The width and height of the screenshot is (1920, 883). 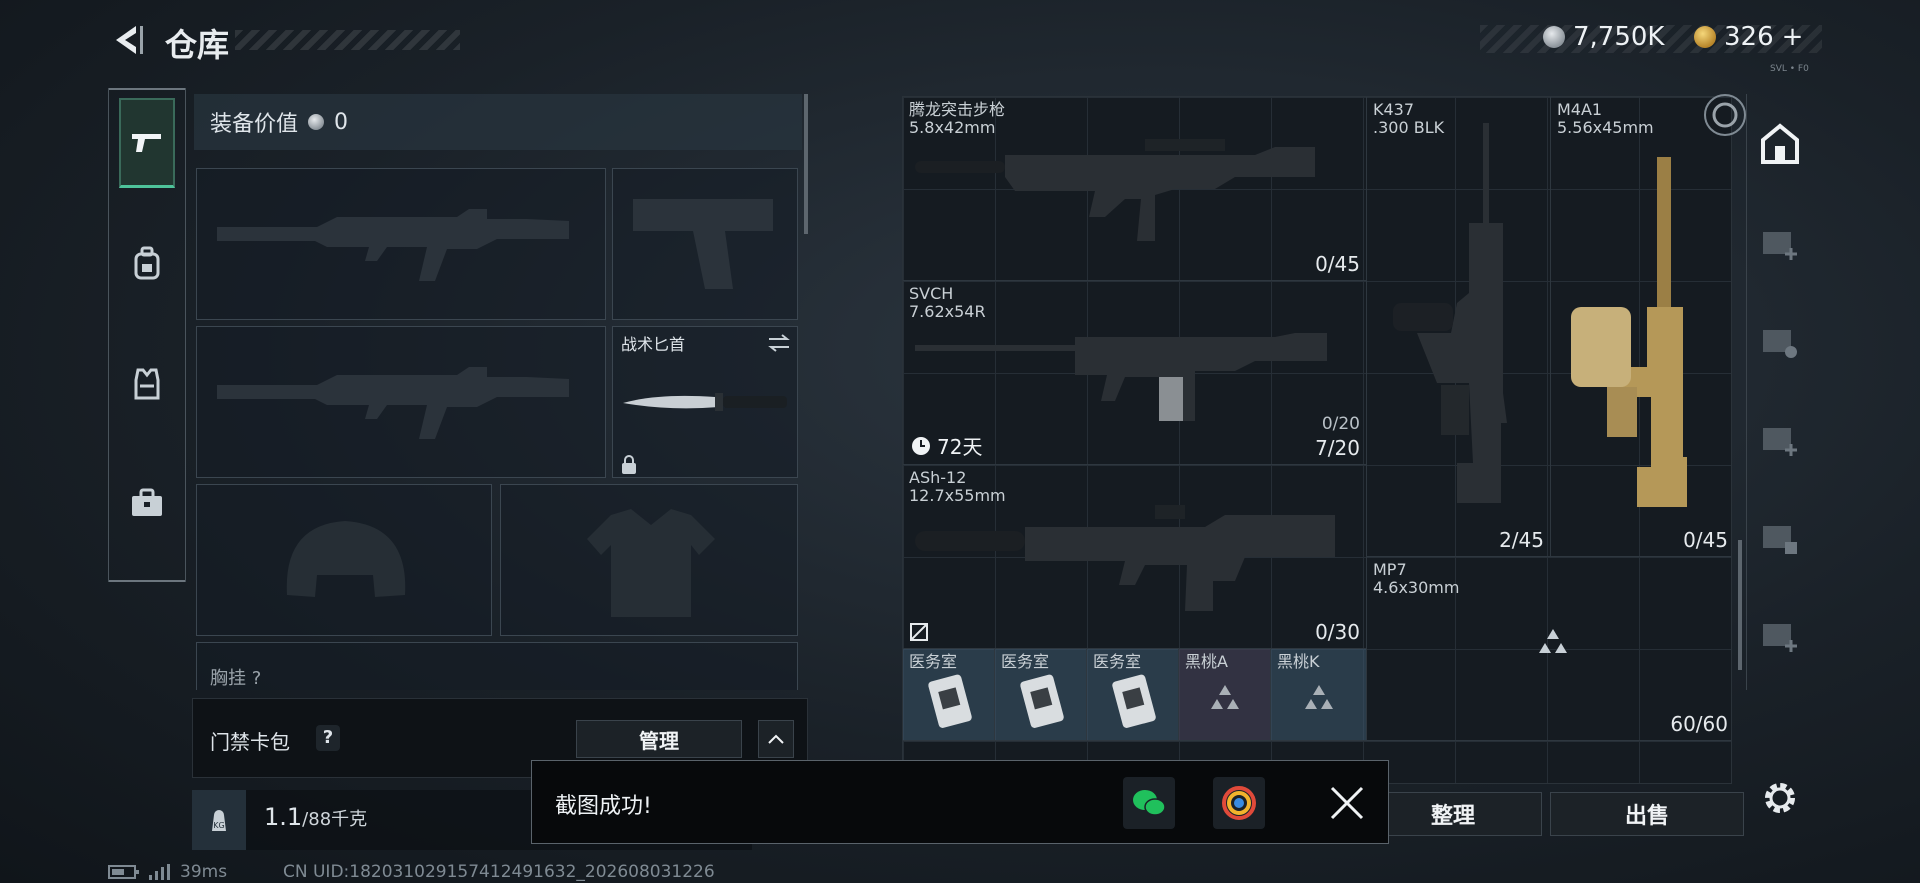 I want to click on keycard-help-button: ?, so click(x=328, y=738).